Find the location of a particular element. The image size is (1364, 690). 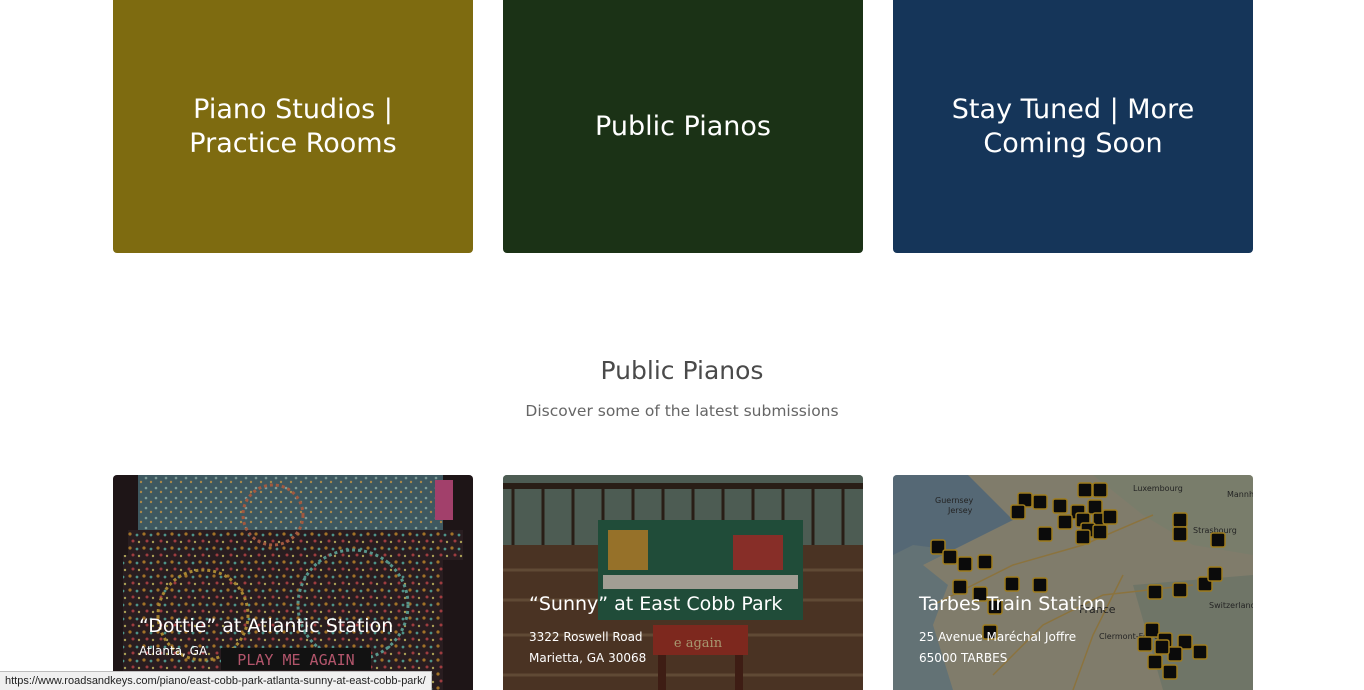

category-tile-public-pianos: Public Pianos is located at coordinates (683, 126).